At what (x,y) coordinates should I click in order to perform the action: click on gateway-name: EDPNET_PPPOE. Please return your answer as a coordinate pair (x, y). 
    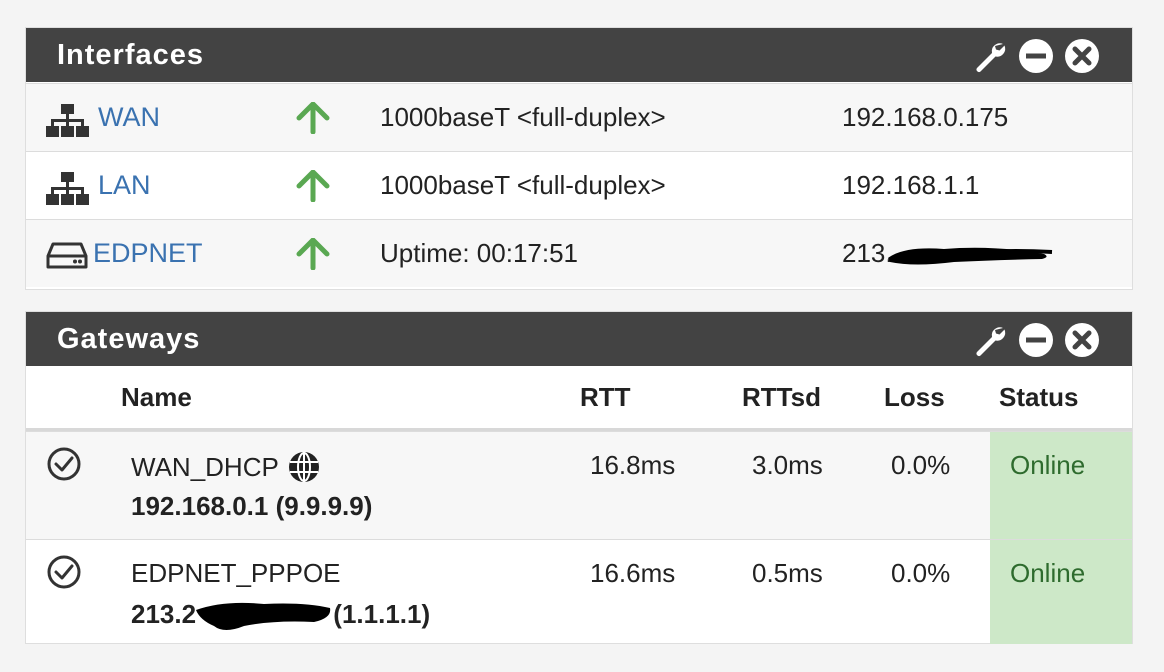
    Looking at the image, I should click on (236, 573).